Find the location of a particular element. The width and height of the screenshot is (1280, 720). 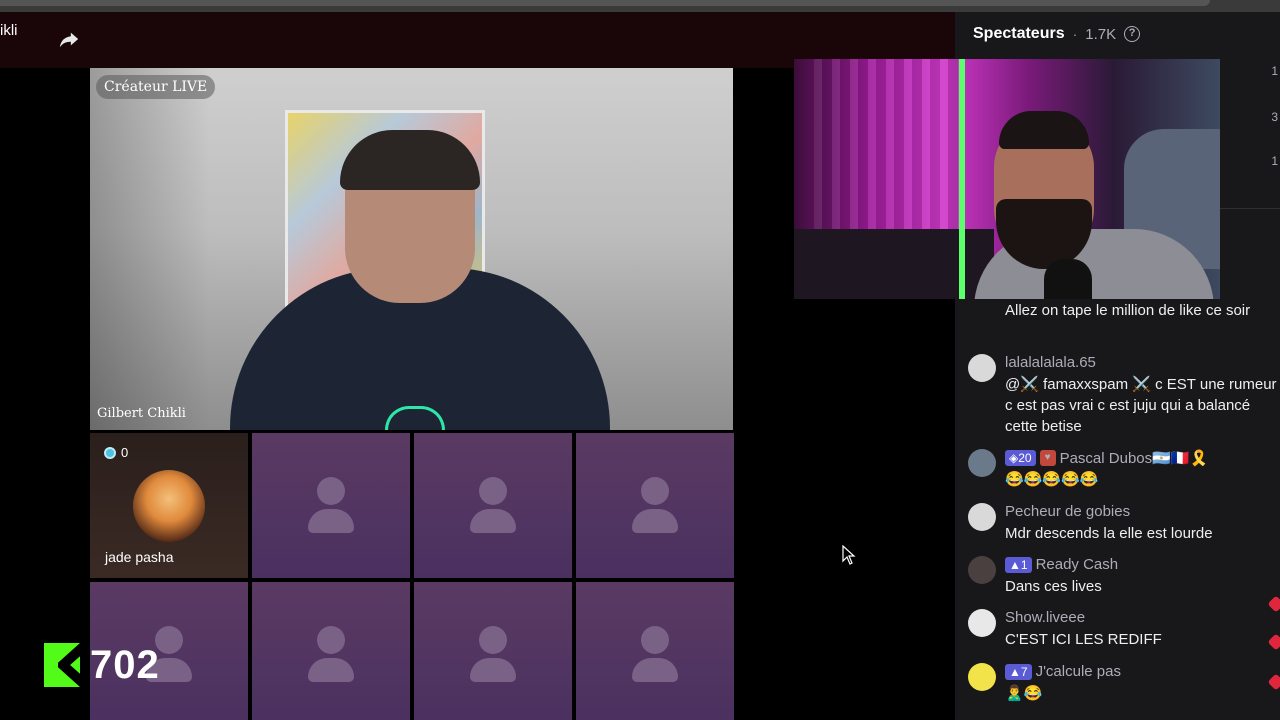

chat-username: ◈20 ♥ Pascal Dubos🇦🇷🇫🇷🎗️ is located at coordinates (1106, 458).